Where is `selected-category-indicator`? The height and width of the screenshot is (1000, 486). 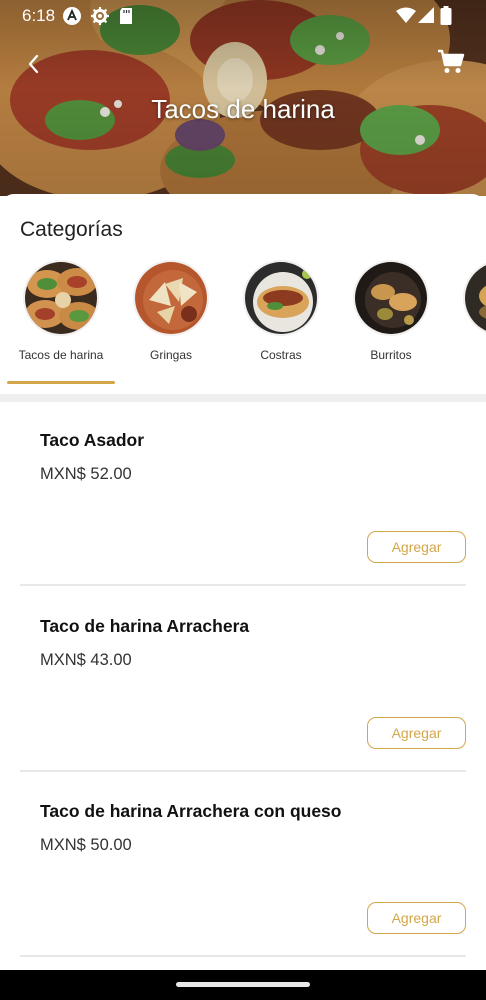 selected-category-indicator is located at coordinates (61, 382).